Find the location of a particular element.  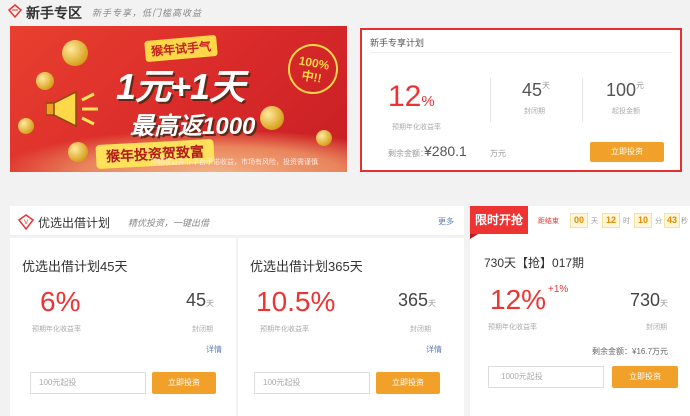

plan-rate: 10.5% is located at coordinates (296, 301).